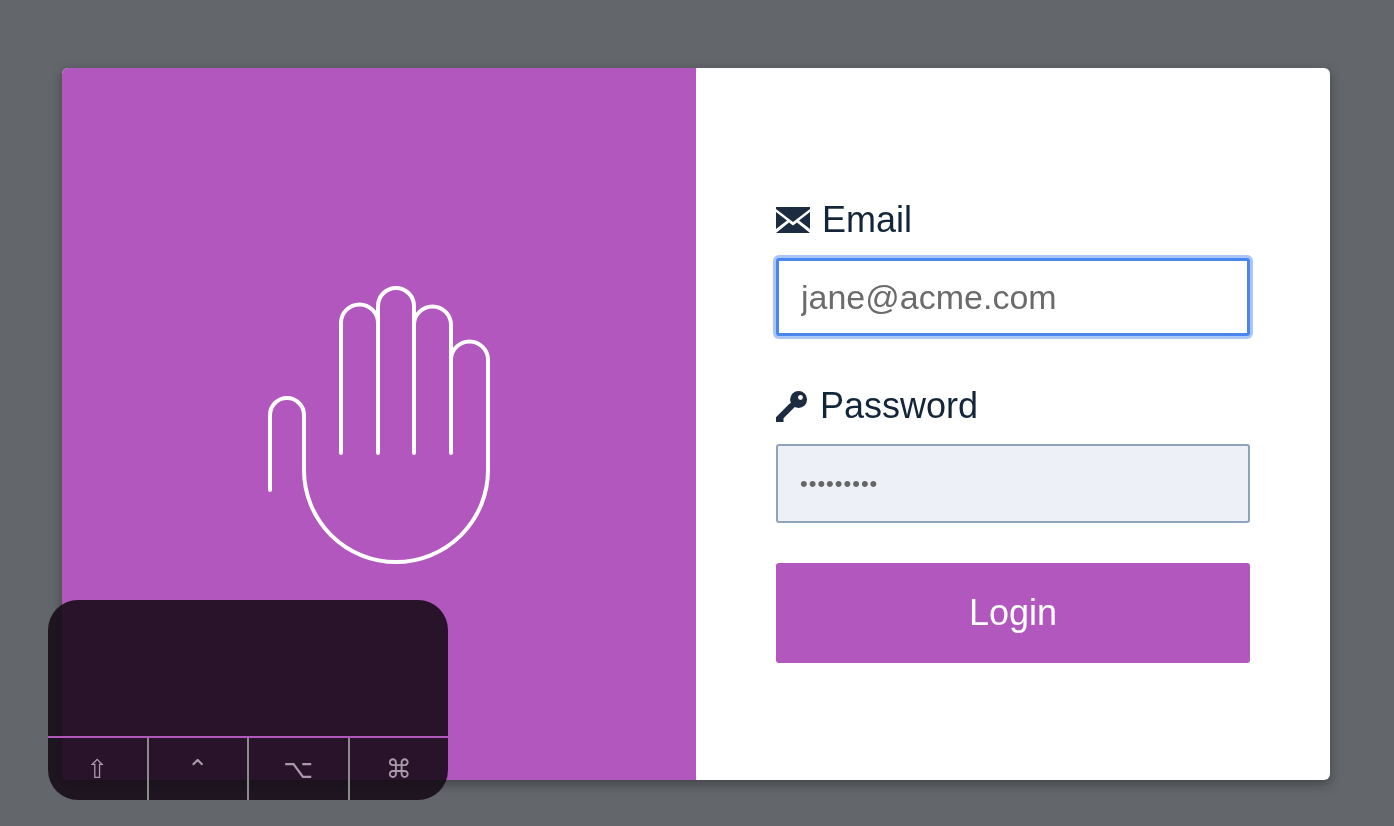 Image resolution: width=1394 pixels, height=826 pixels. I want to click on modifier-key: ⌃, so click(196, 769).